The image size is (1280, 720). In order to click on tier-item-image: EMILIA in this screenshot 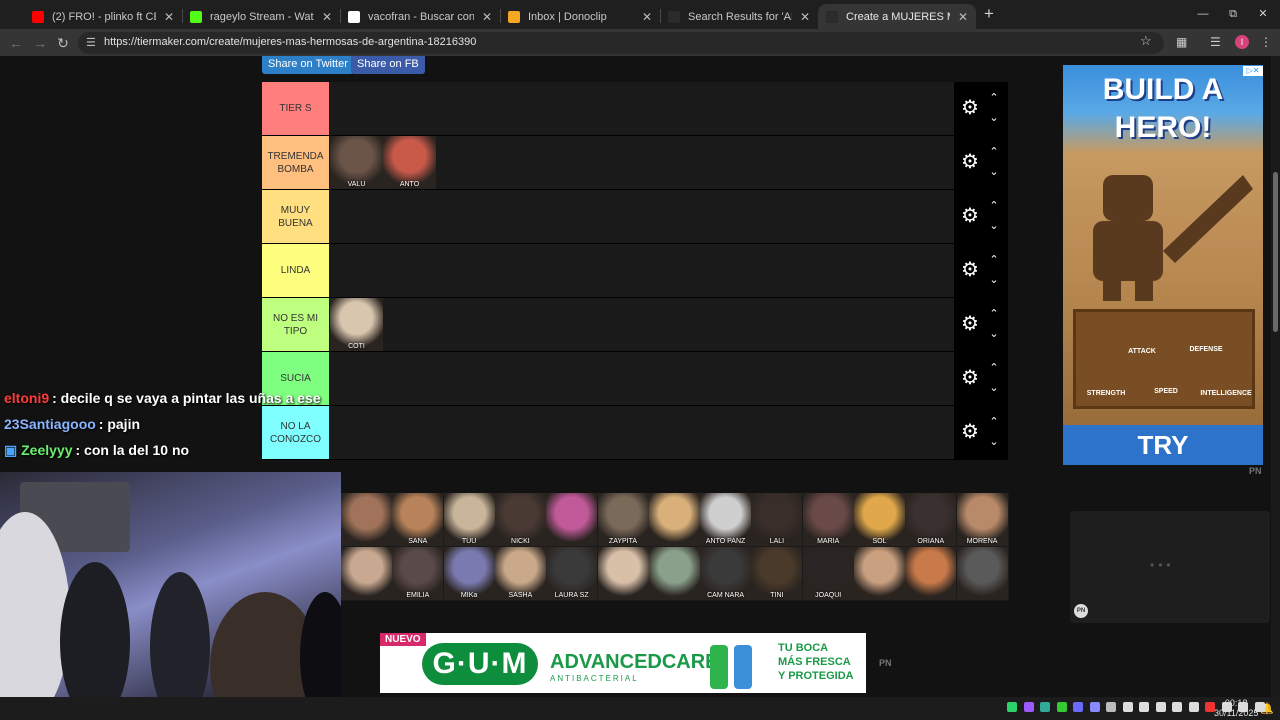, I will do `click(418, 573)`.